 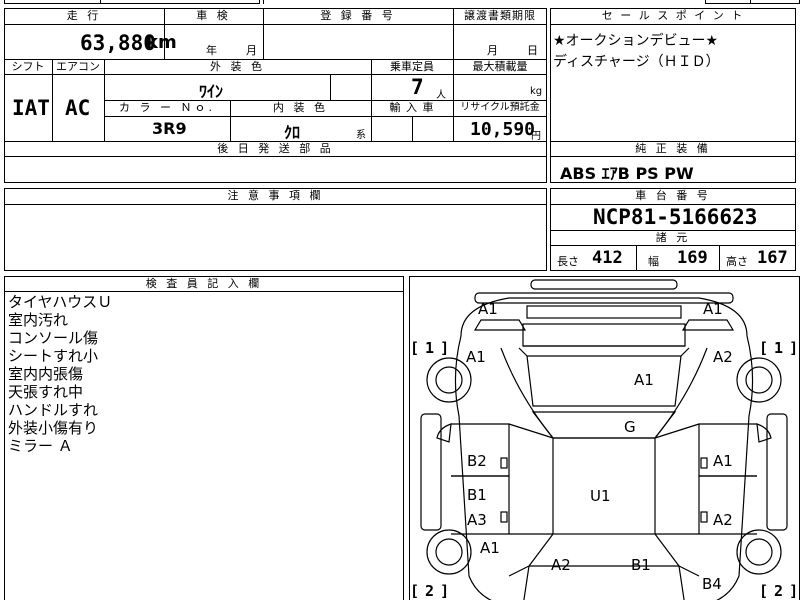 I want to click on damage-rear-door-right: A2, so click(x=723, y=520).